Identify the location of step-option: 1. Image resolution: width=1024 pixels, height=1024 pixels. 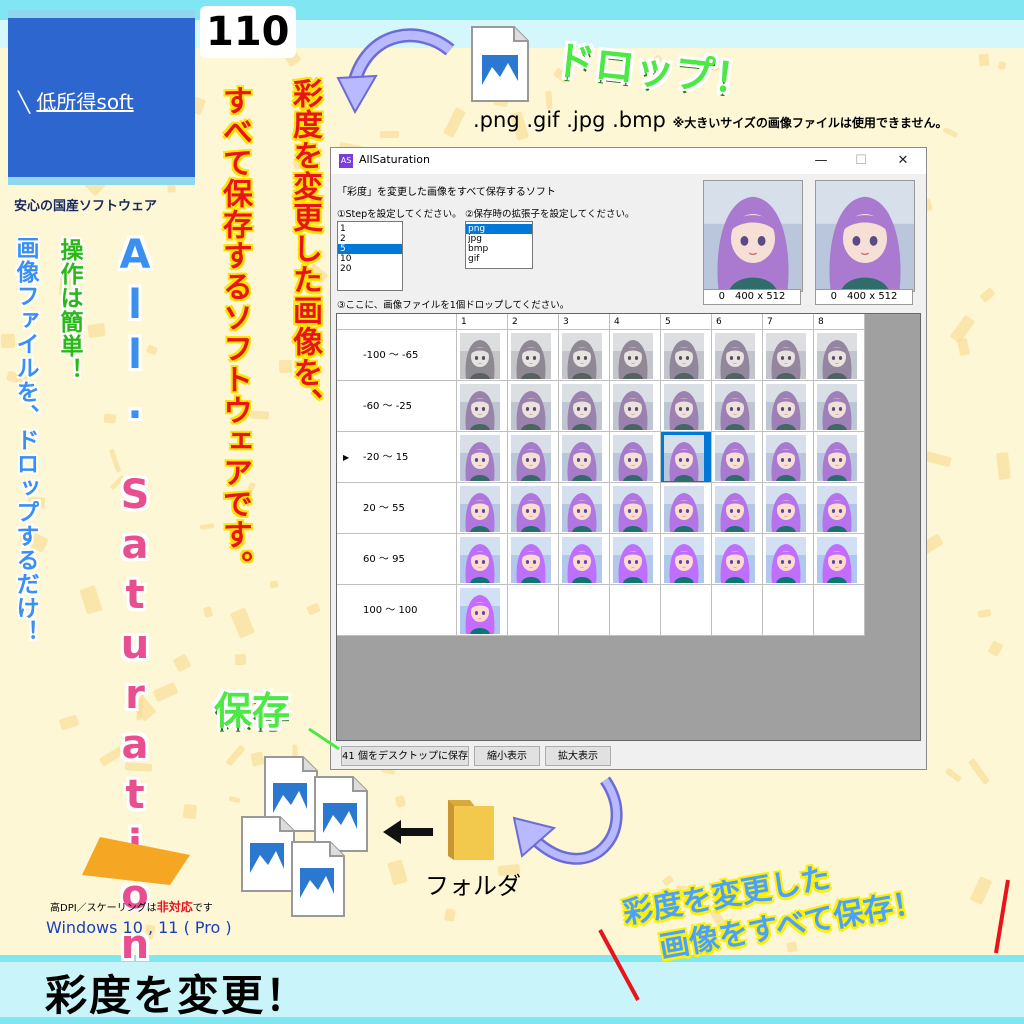
(370, 229).